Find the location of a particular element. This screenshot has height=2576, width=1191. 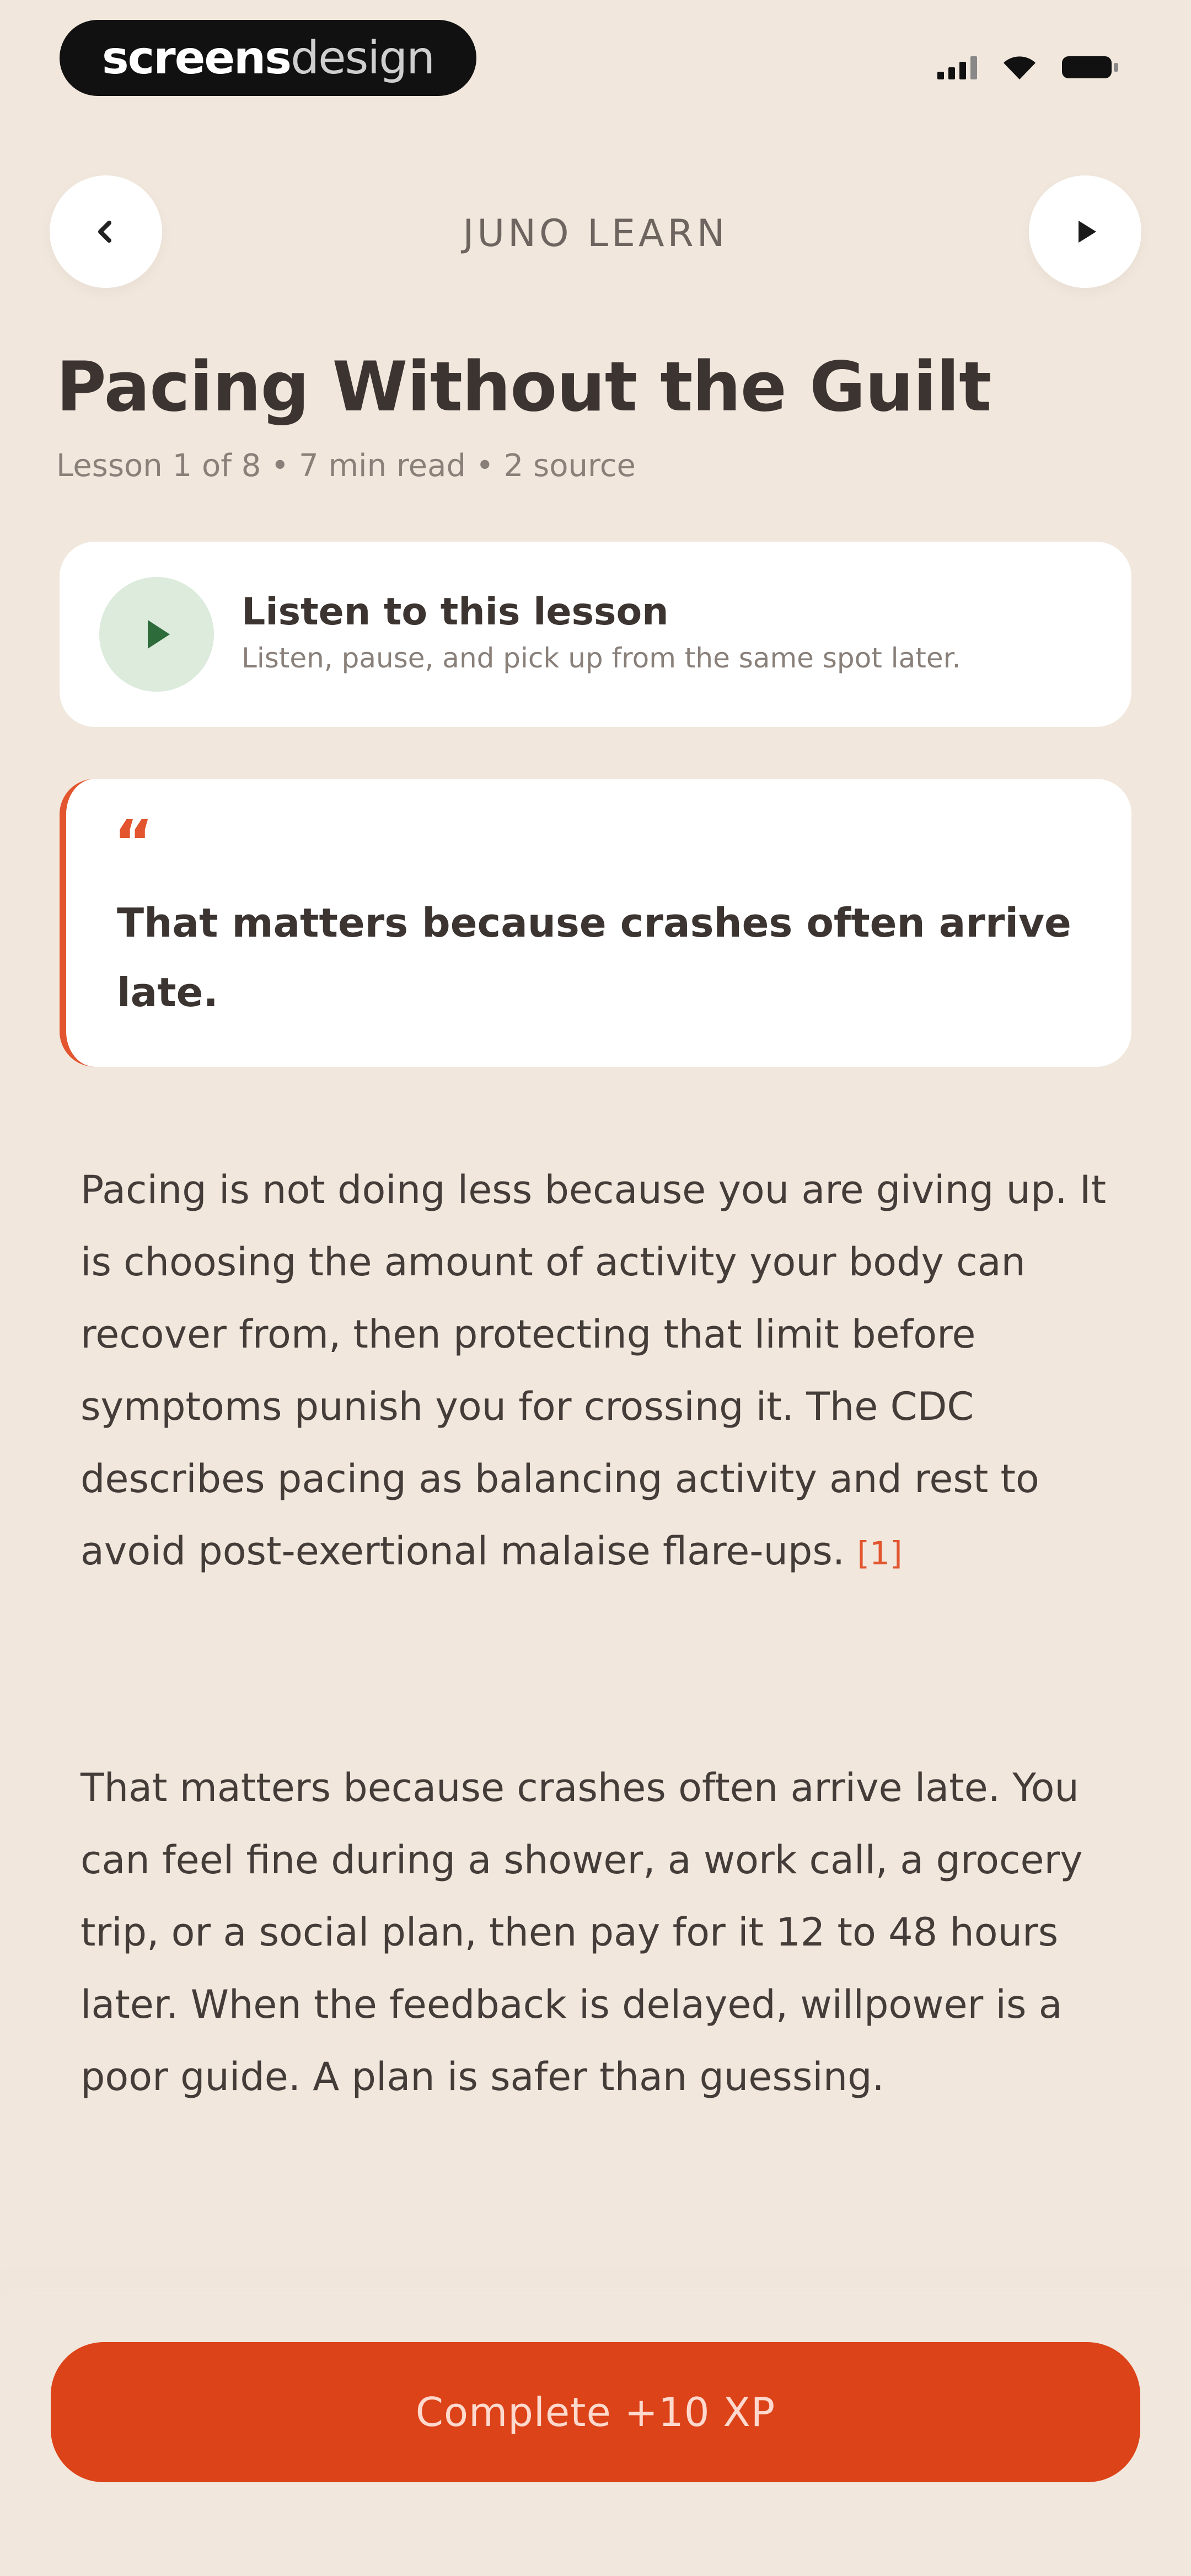

brand-strong-text: screens is located at coordinates (196, 57).